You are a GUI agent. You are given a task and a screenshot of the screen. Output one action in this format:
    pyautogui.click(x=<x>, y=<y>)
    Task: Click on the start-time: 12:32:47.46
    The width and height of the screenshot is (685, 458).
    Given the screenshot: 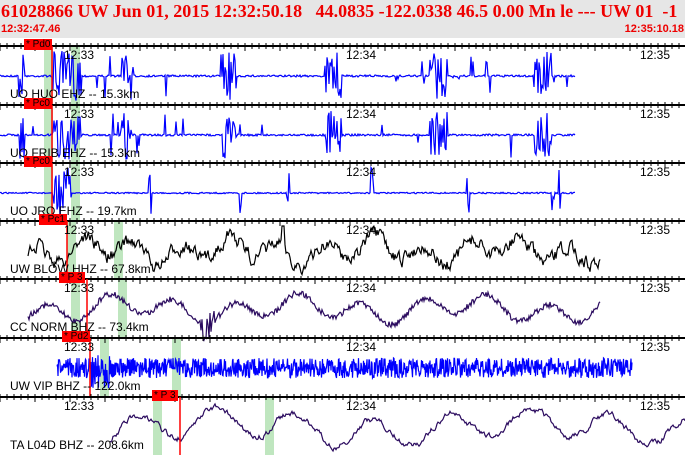 What is the action you would take?
    pyautogui.click(x=31, y=29)
    